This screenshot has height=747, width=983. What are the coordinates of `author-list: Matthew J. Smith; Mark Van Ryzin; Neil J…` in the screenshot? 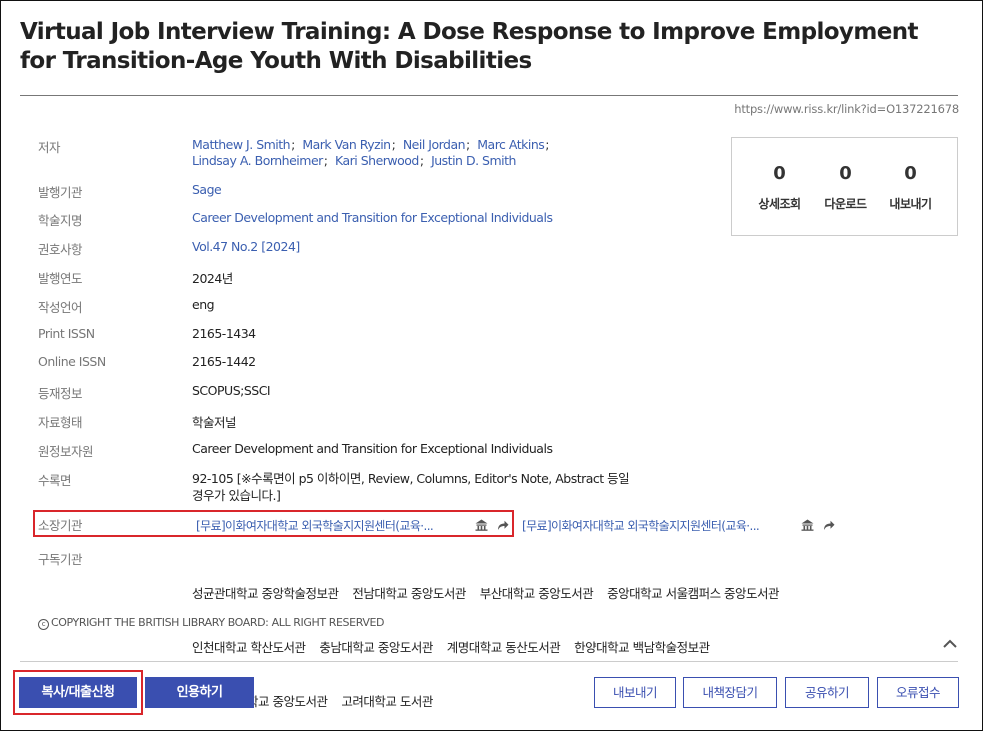 It's located at (371, 152).